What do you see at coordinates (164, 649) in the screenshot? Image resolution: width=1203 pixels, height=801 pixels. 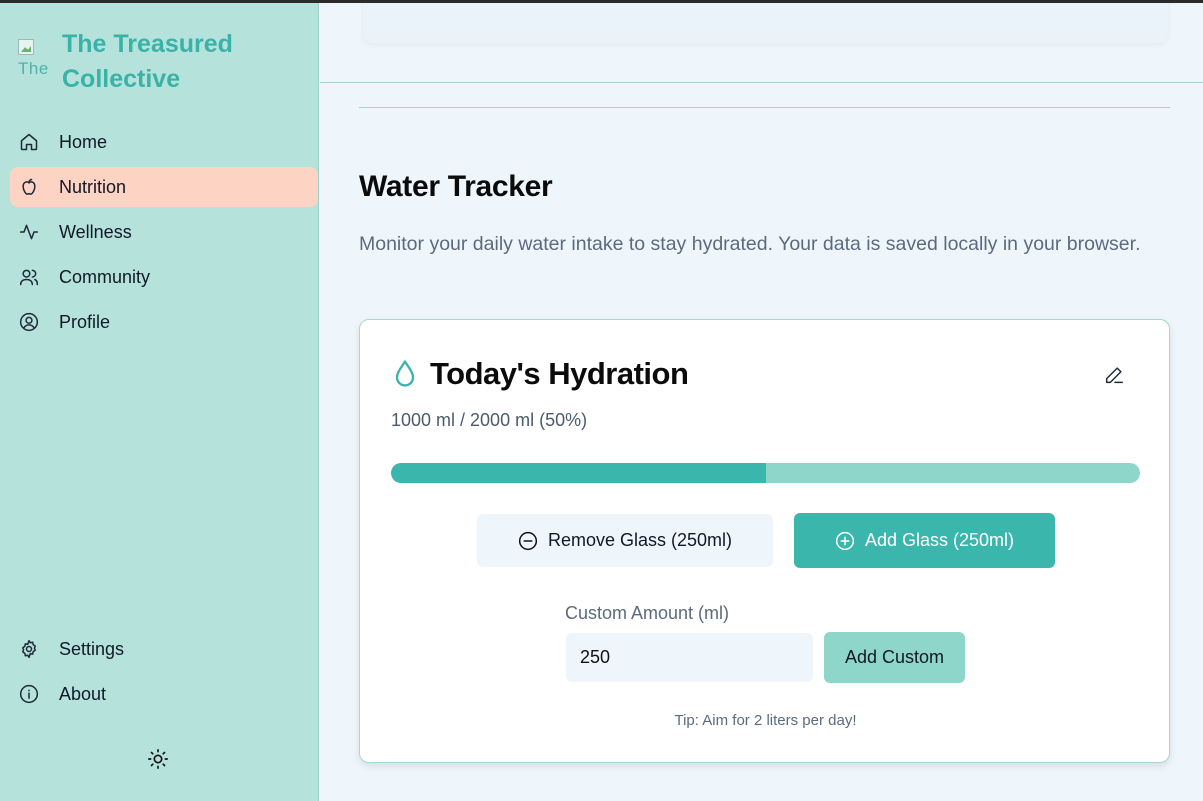 I see `sidebar-item-settings: Settings` at bounding box center [164, 649].